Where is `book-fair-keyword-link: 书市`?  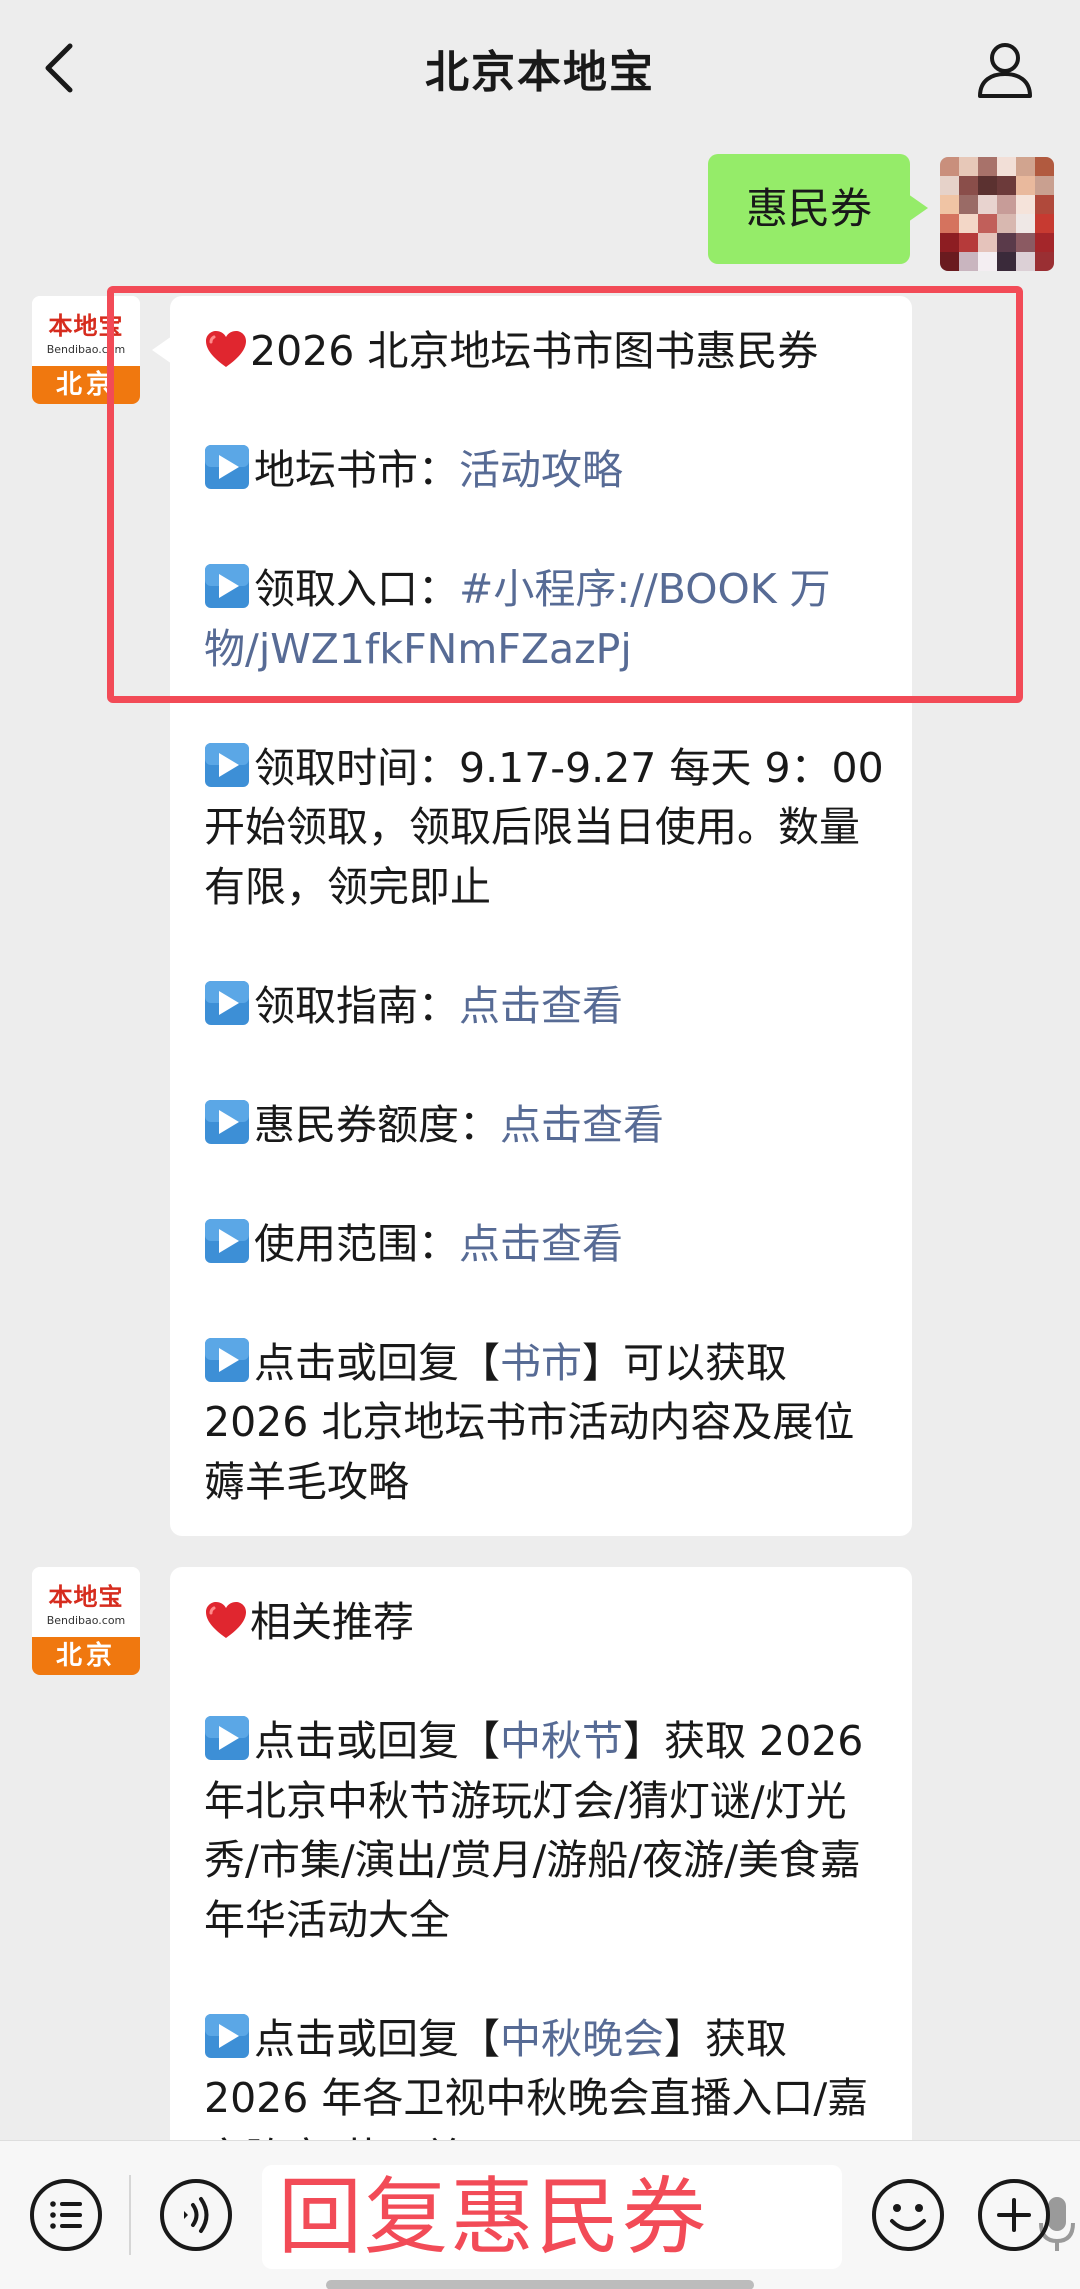 book-fair-keyword-link: 书市 is located at coordinates (541, 1363).